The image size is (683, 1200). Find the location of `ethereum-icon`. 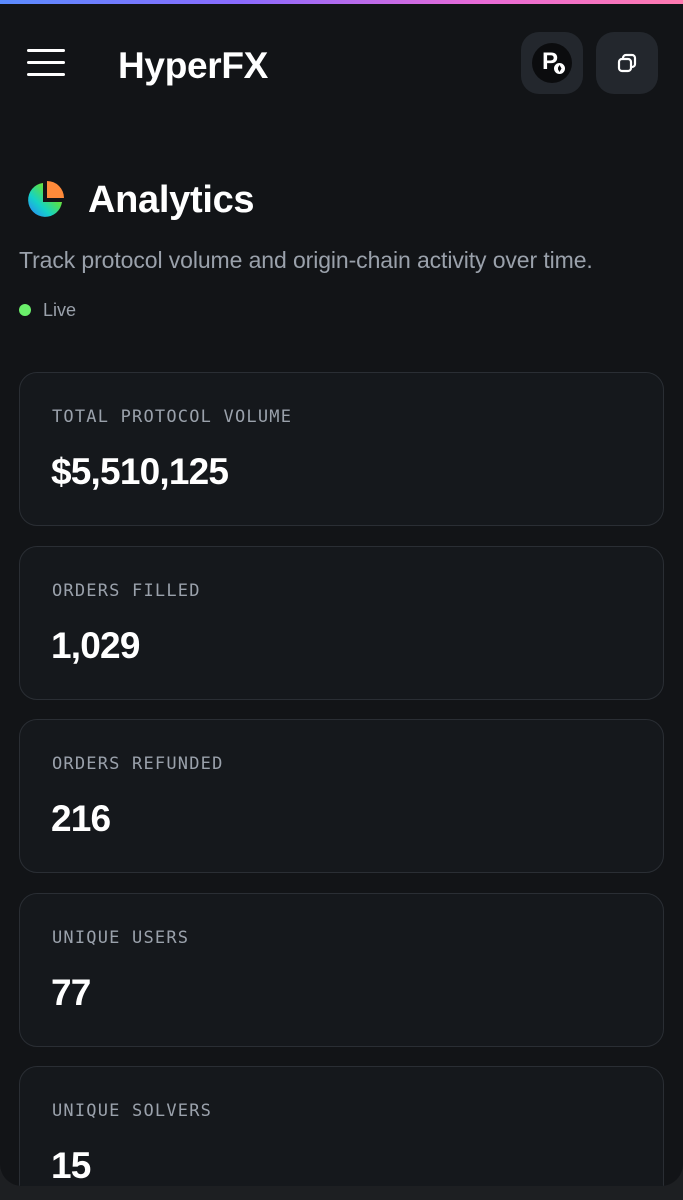

ethereum-icon is located at coordinates (559, 68).